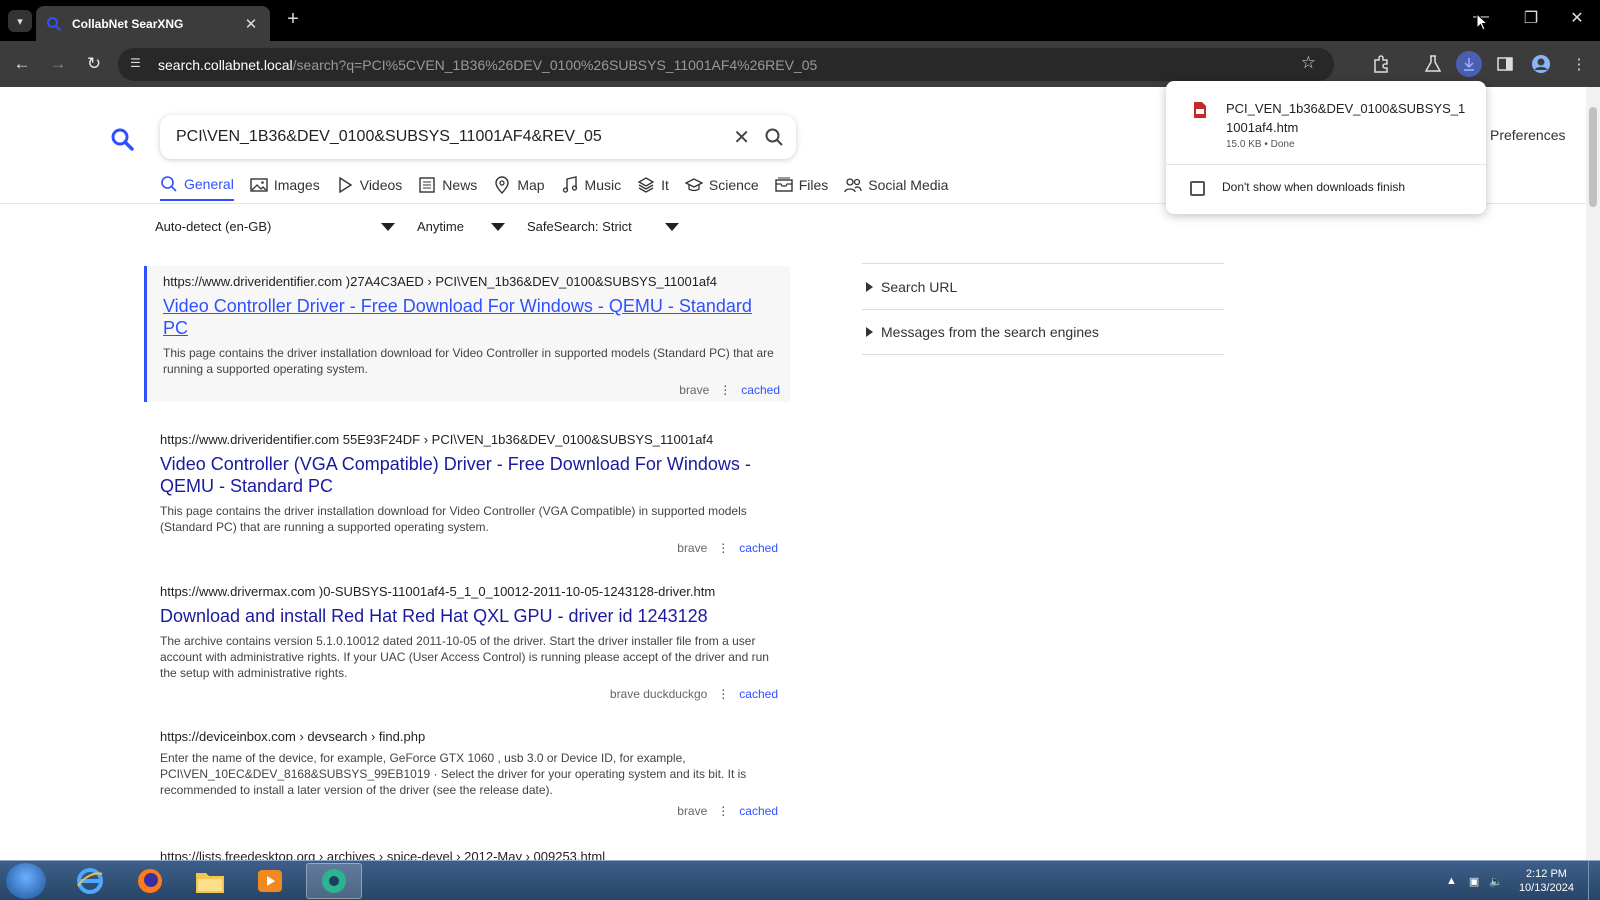 This screenshot has width=1600, height=900. I want to click on network-icon: ▣, so click(1474, 881).